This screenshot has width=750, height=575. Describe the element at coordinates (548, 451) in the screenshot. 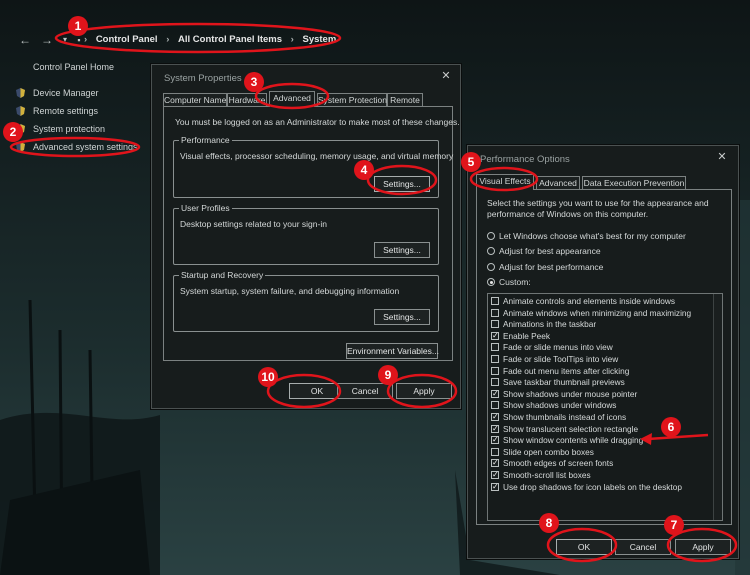

I see `effect-label: Slide open combo boxes` at that location.